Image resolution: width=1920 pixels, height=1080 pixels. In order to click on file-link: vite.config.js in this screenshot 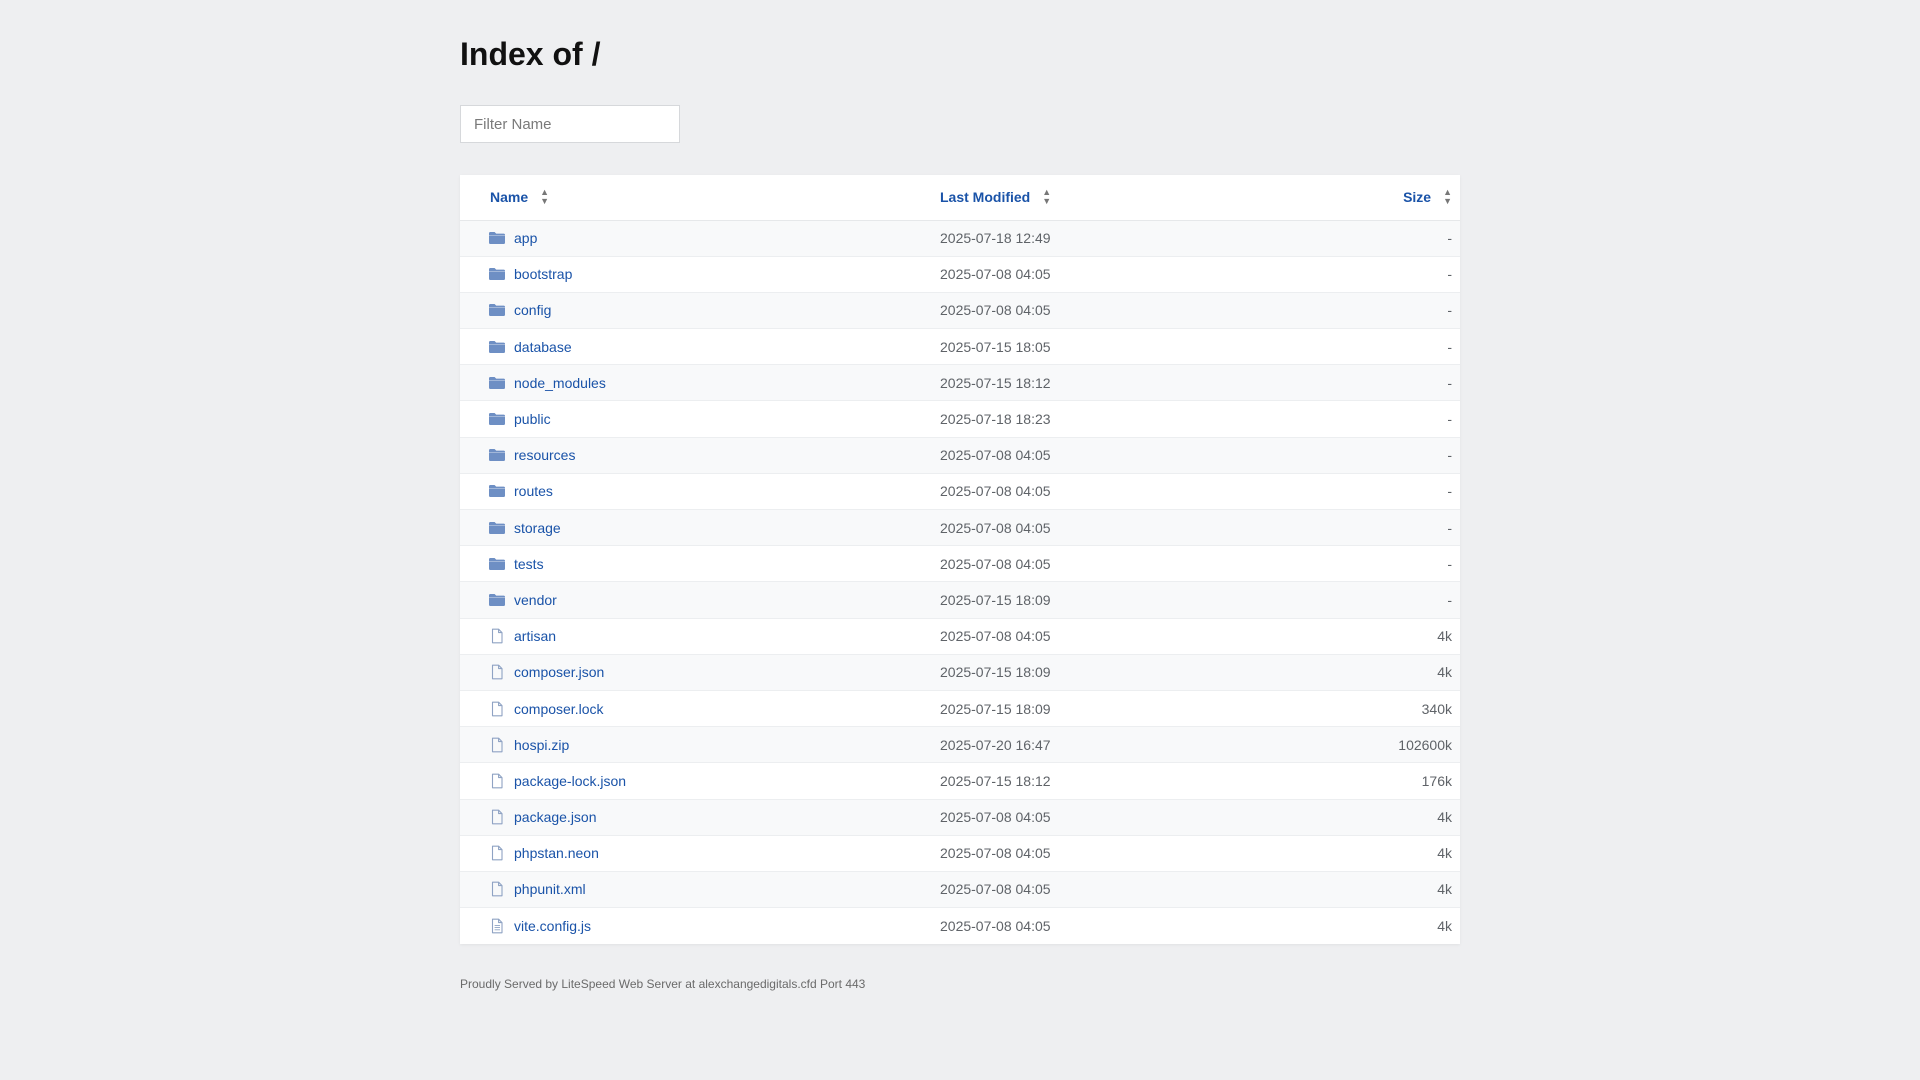, I will do `click(552, 926)`.